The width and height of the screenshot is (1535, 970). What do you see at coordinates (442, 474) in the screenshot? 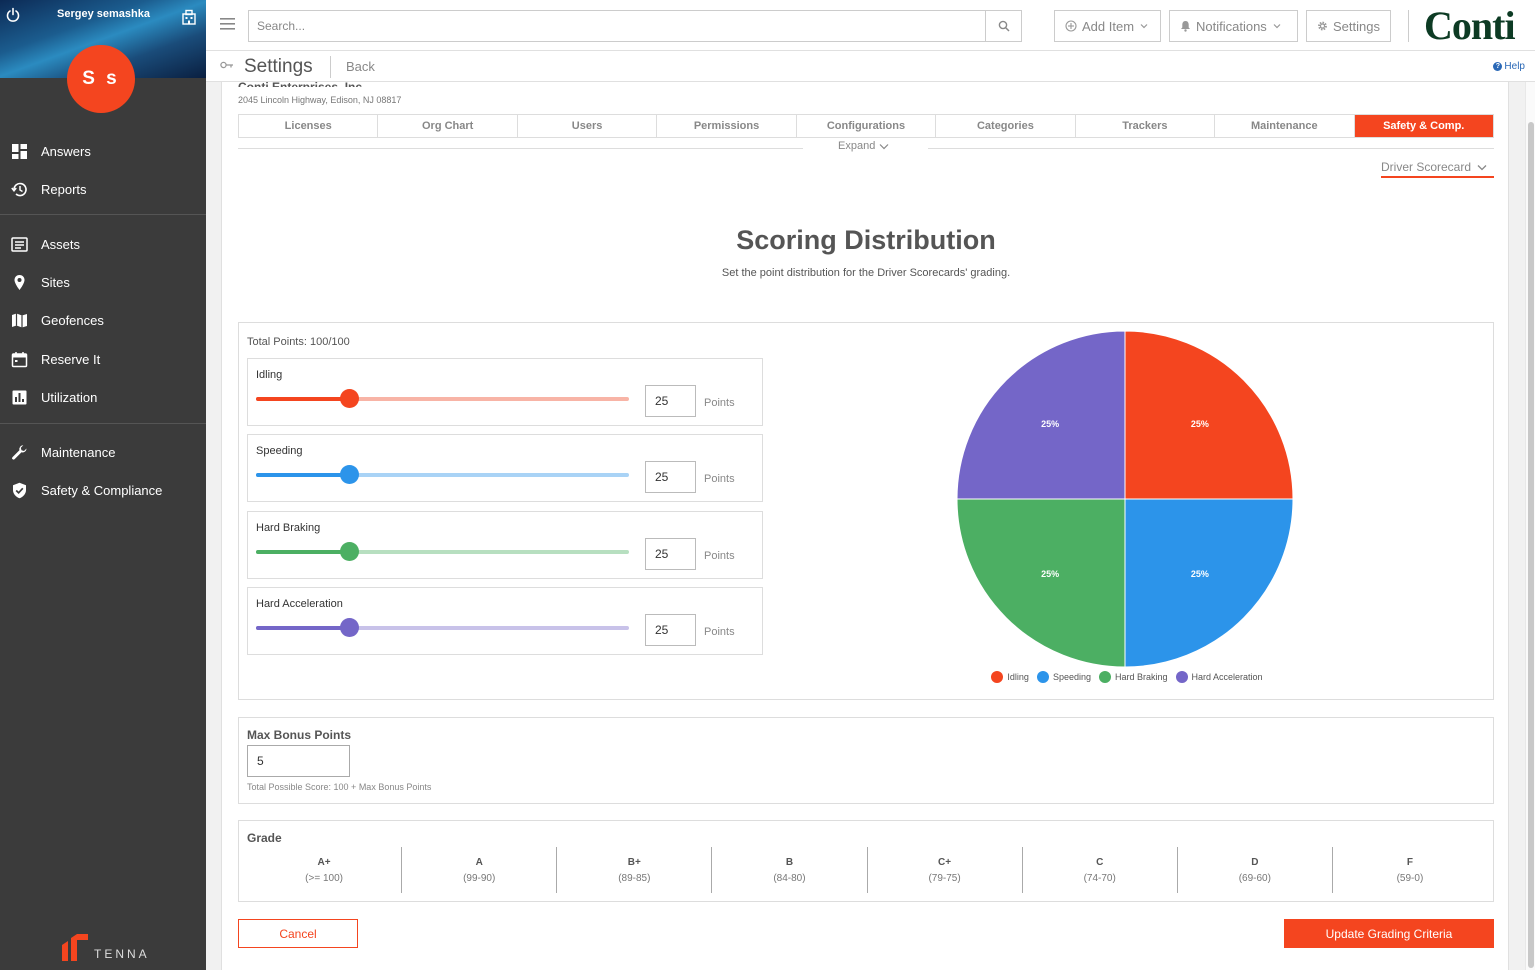
I see `speeding-slider` at bounding box center [442, 474].